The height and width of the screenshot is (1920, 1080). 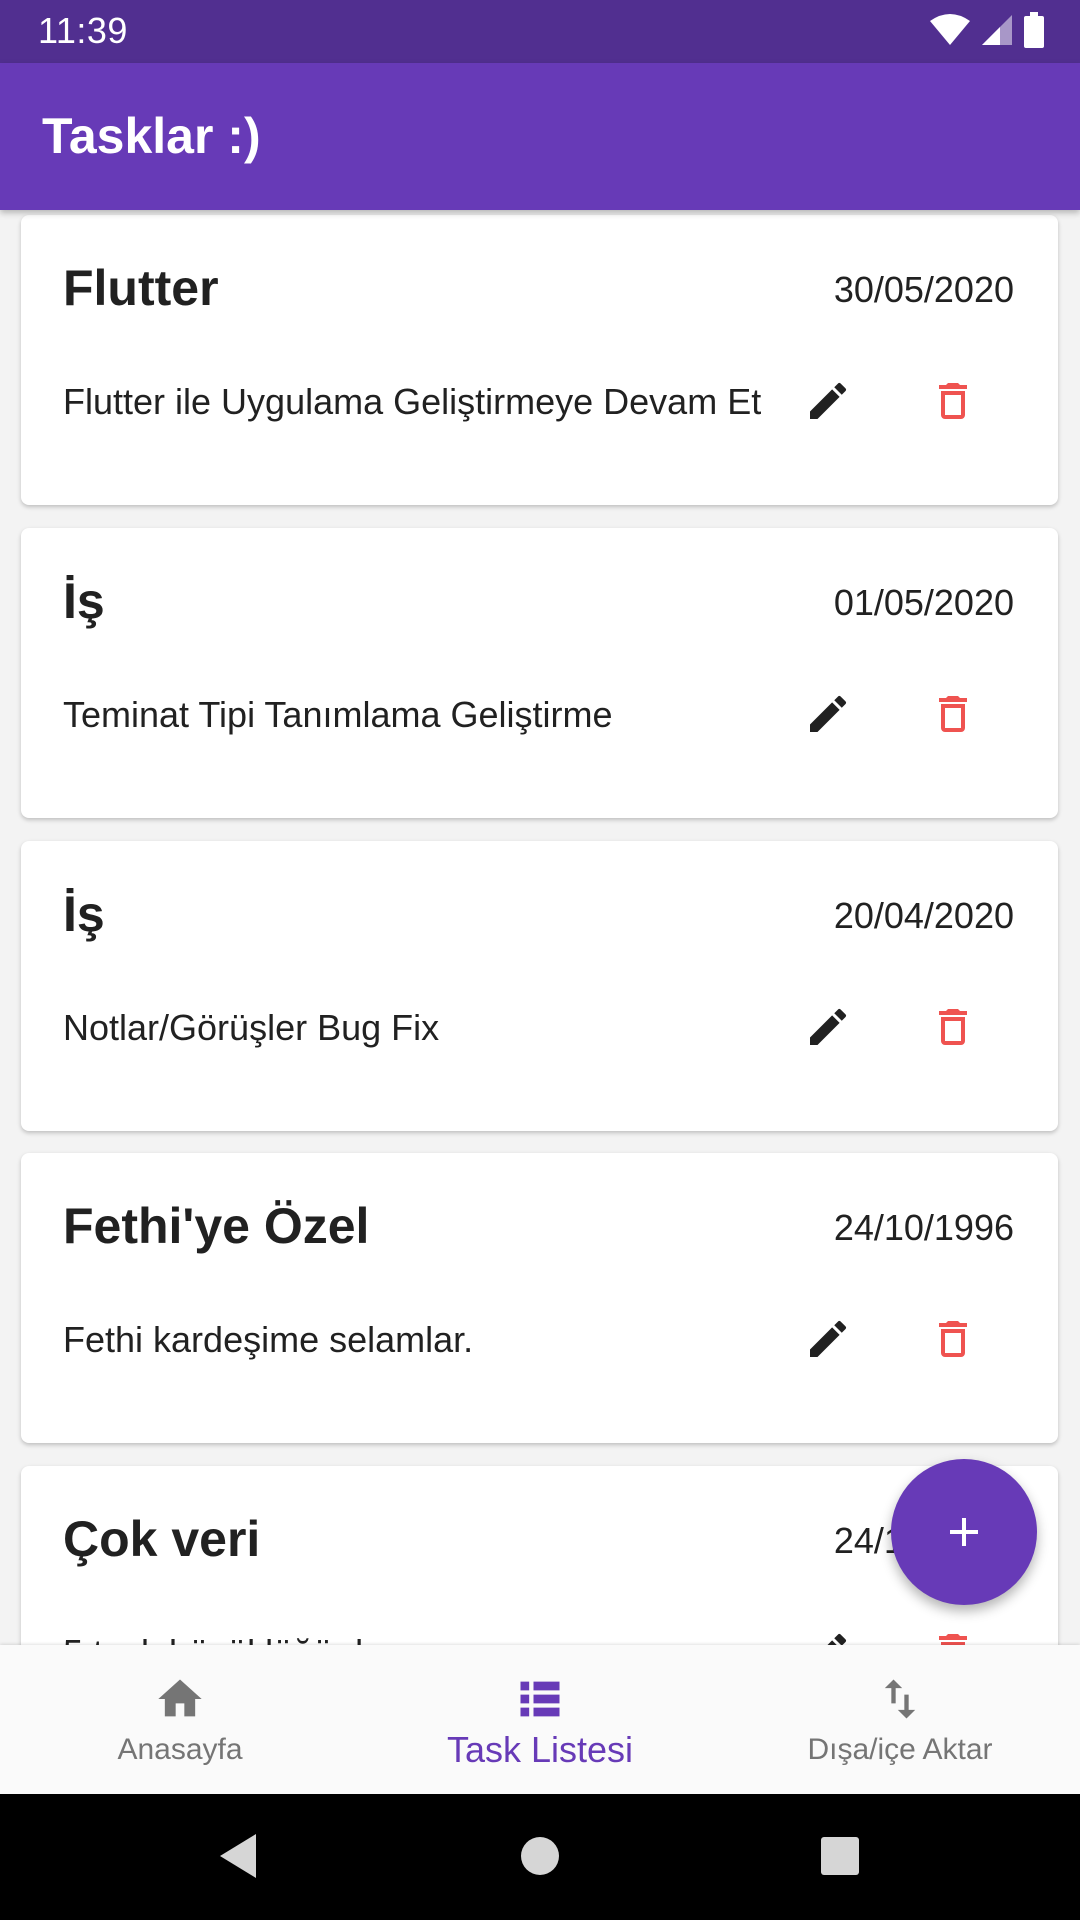 I want to click on nav-item-disa-ice-aktar: Dışa/içe Aktar, so click(x=900, y=1719).